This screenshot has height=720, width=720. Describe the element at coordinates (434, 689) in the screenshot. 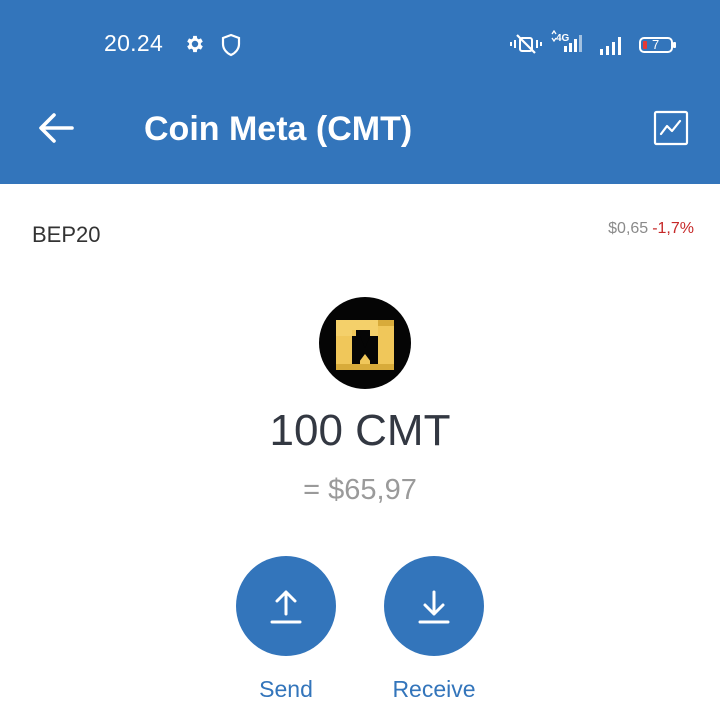

I see `receive-label: Receive` at that location.